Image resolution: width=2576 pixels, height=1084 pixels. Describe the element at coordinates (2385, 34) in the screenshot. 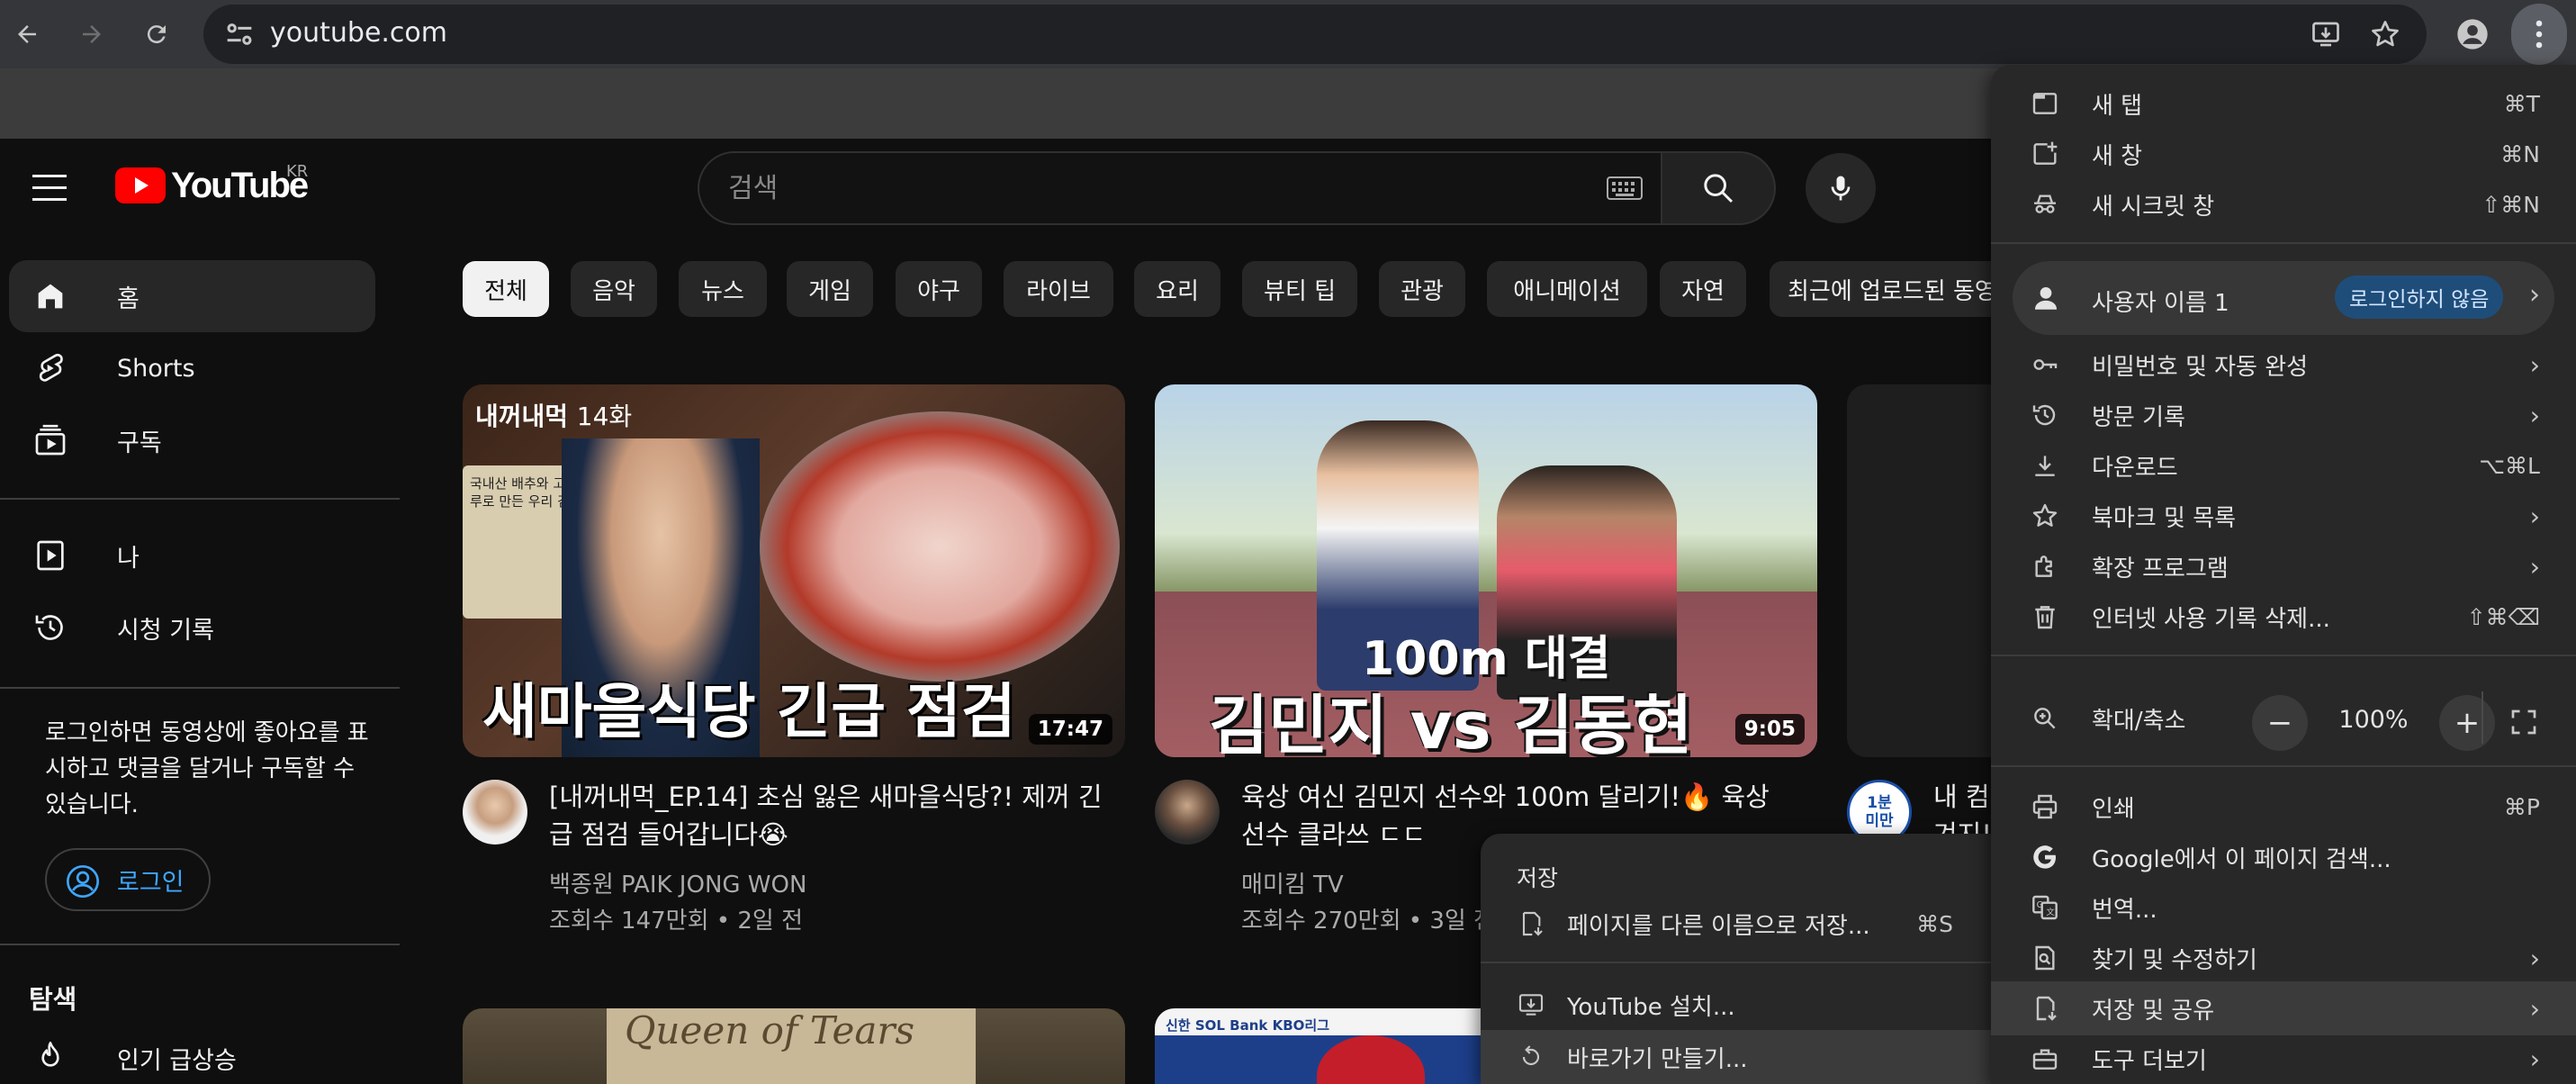

I see `bookmark-star-icon` at that location.